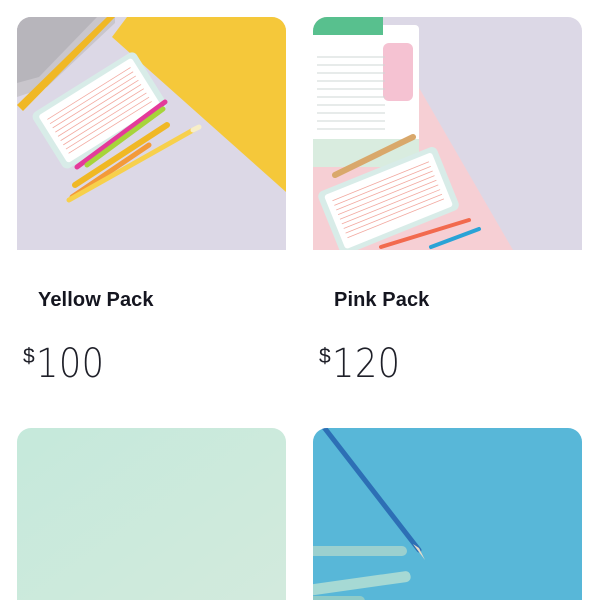 The image size is (600, 600). Describe the element at coordinates (96, 300) in the screenshot. I see `product-name: Yellow Pack` at that location.